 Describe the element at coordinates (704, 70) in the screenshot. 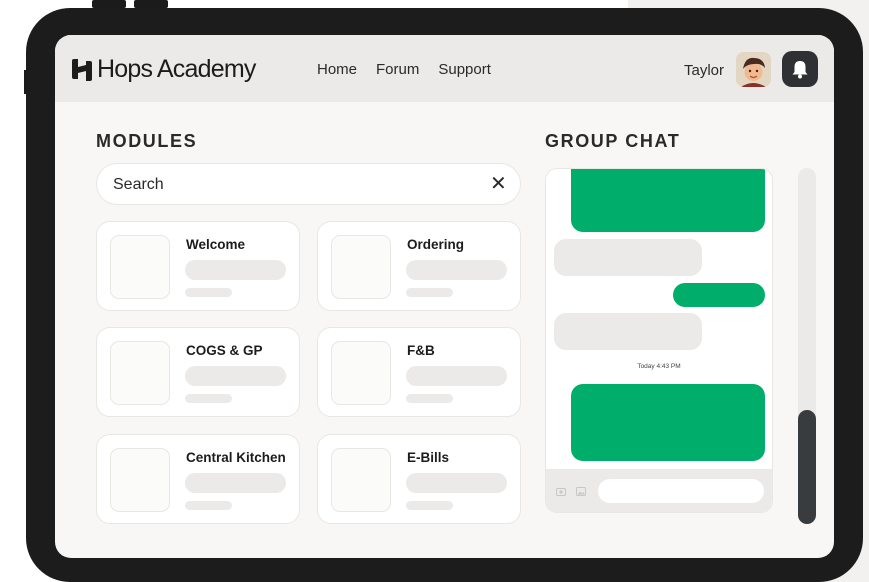

I see `user-name: Taylor` at that location.